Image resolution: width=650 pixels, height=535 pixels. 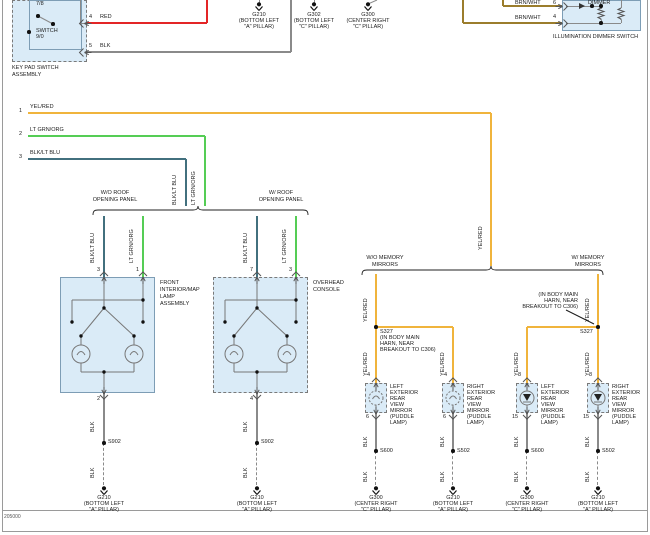 What do you see at coordinates (21, 134) in the screenshot?
I see `circuit-2: 2` at bounding box center [21, 134].